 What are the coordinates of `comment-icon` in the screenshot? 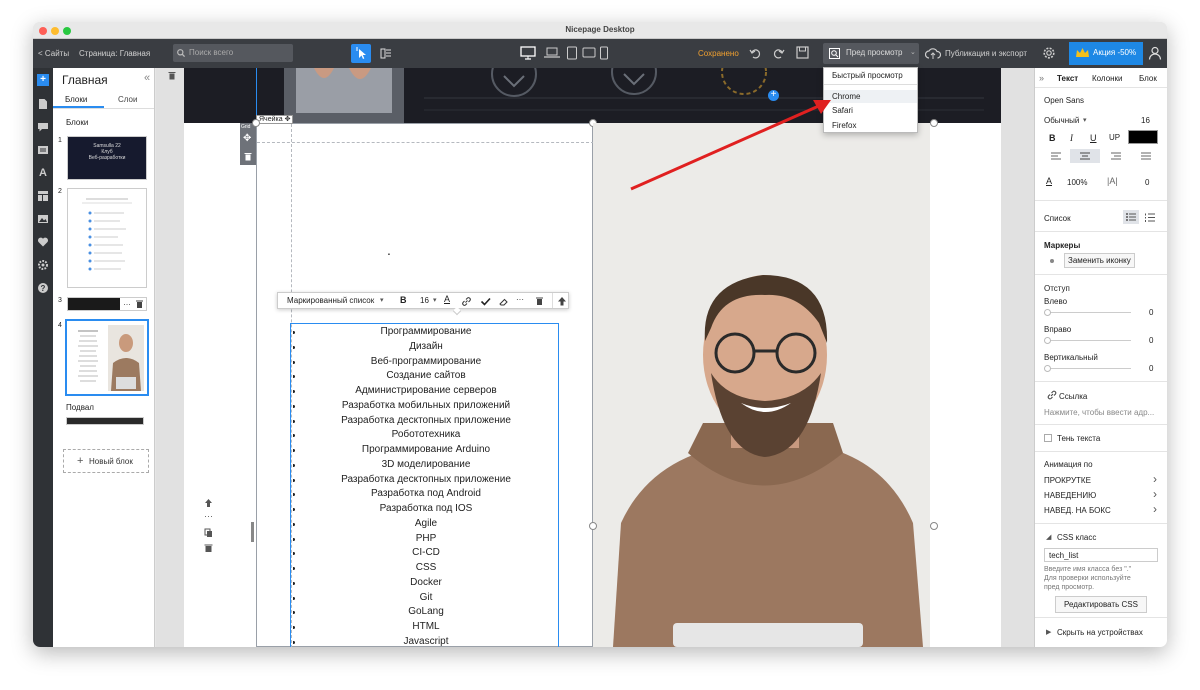 It's located at (43, 127).